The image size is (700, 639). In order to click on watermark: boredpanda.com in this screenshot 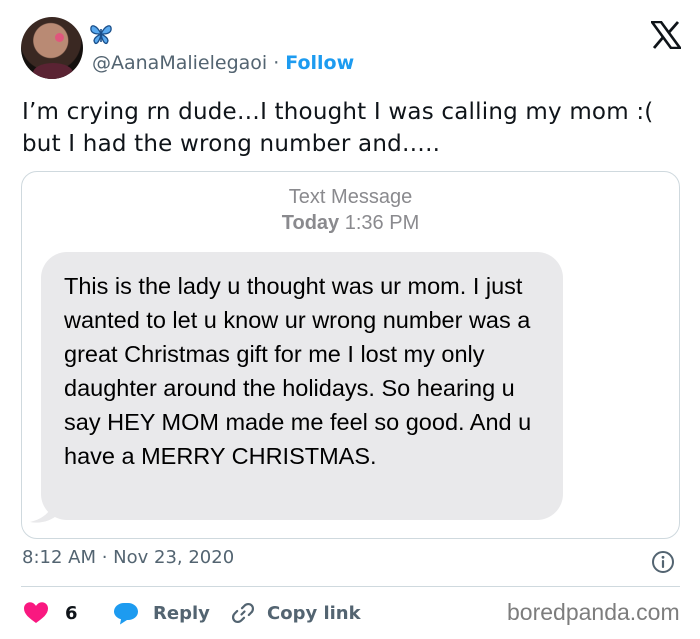, I will do `click(593, 612)`.